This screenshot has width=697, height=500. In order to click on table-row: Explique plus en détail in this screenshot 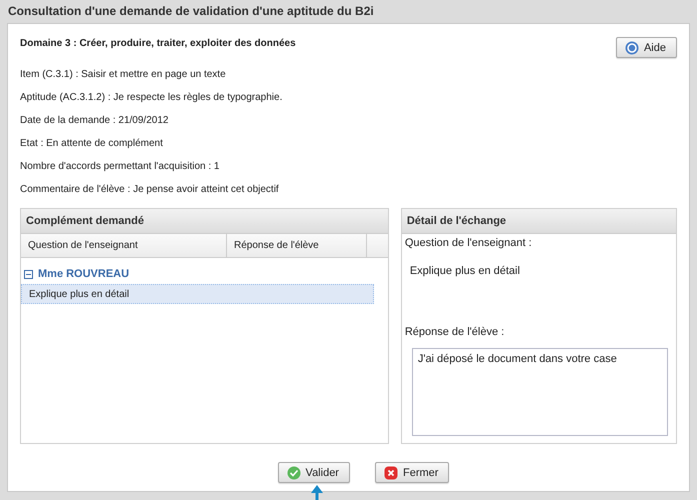, I will do `click(197, 294)`.